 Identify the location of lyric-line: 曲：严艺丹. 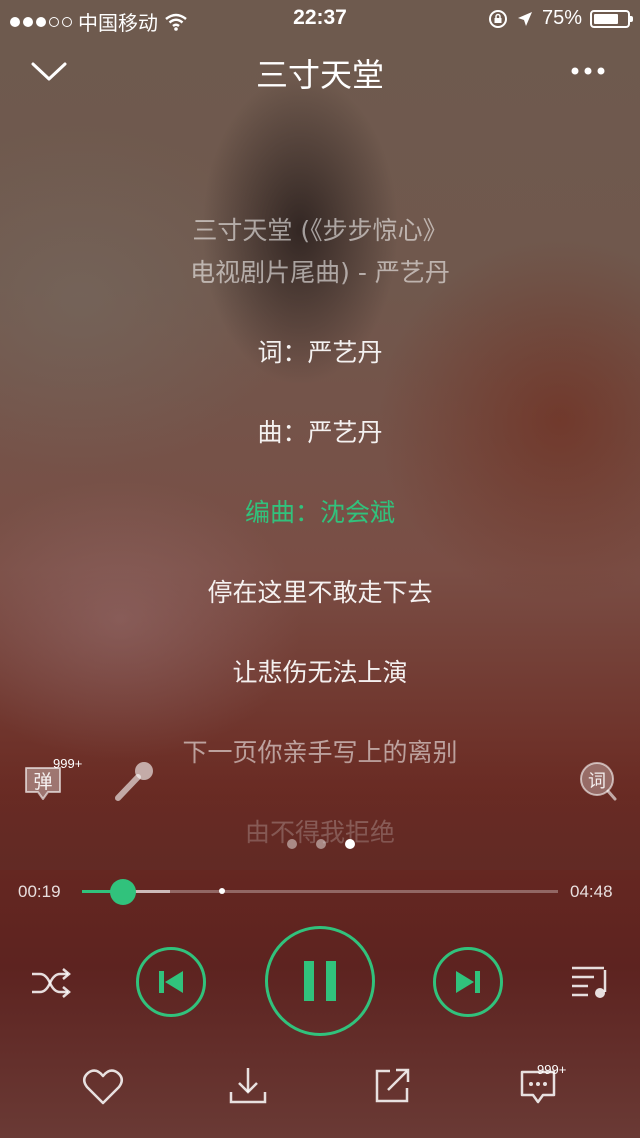
(320, 432).